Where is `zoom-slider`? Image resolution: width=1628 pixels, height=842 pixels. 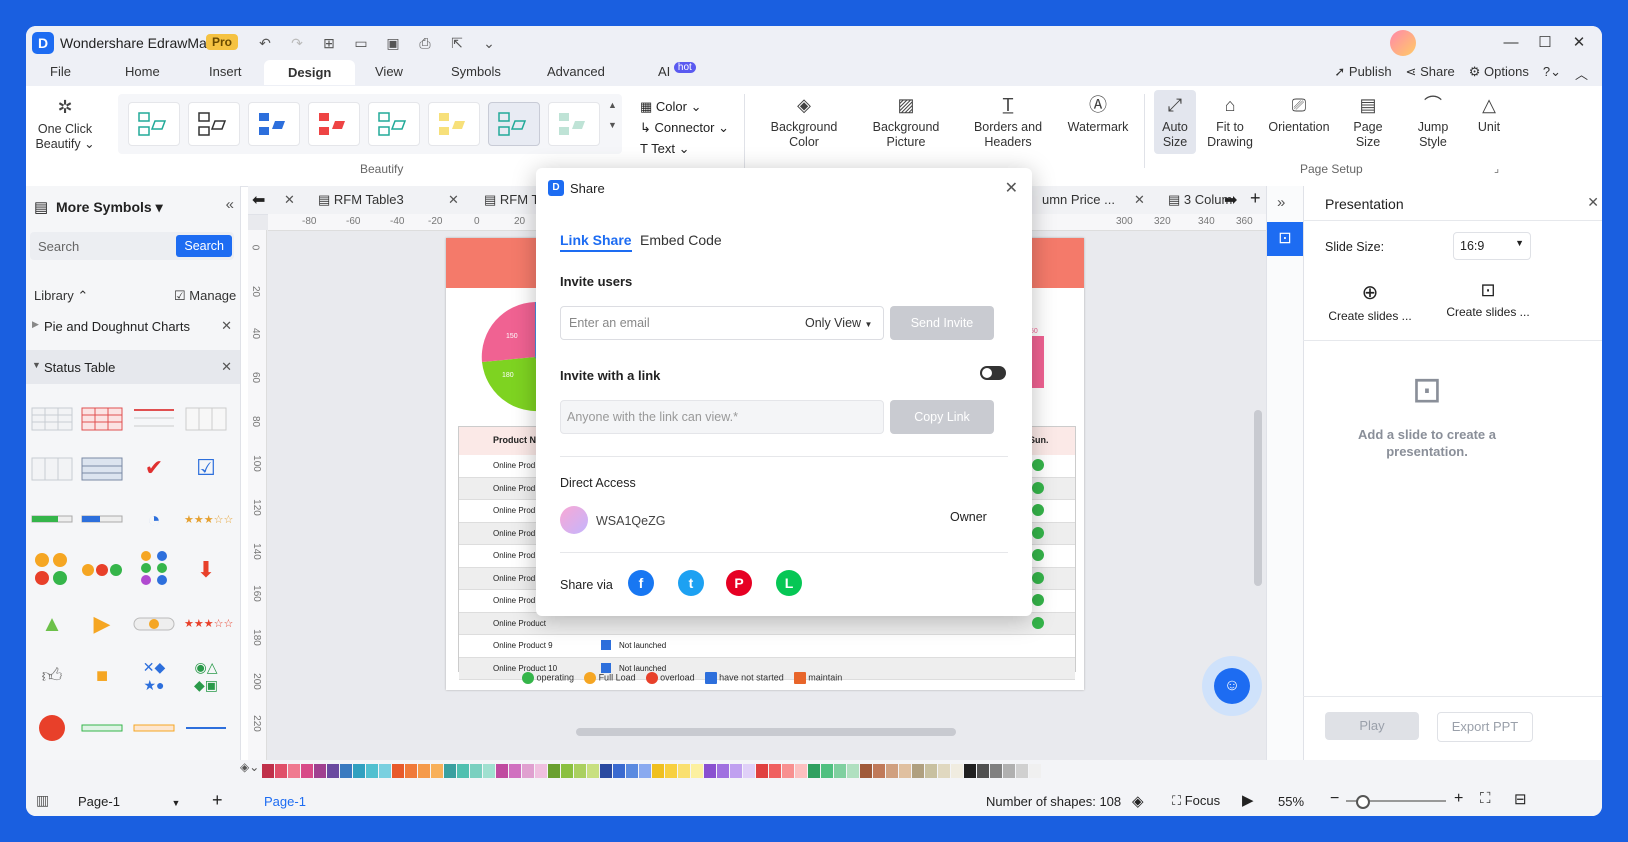 zoom-slider is located at coordinates (1396, 802).